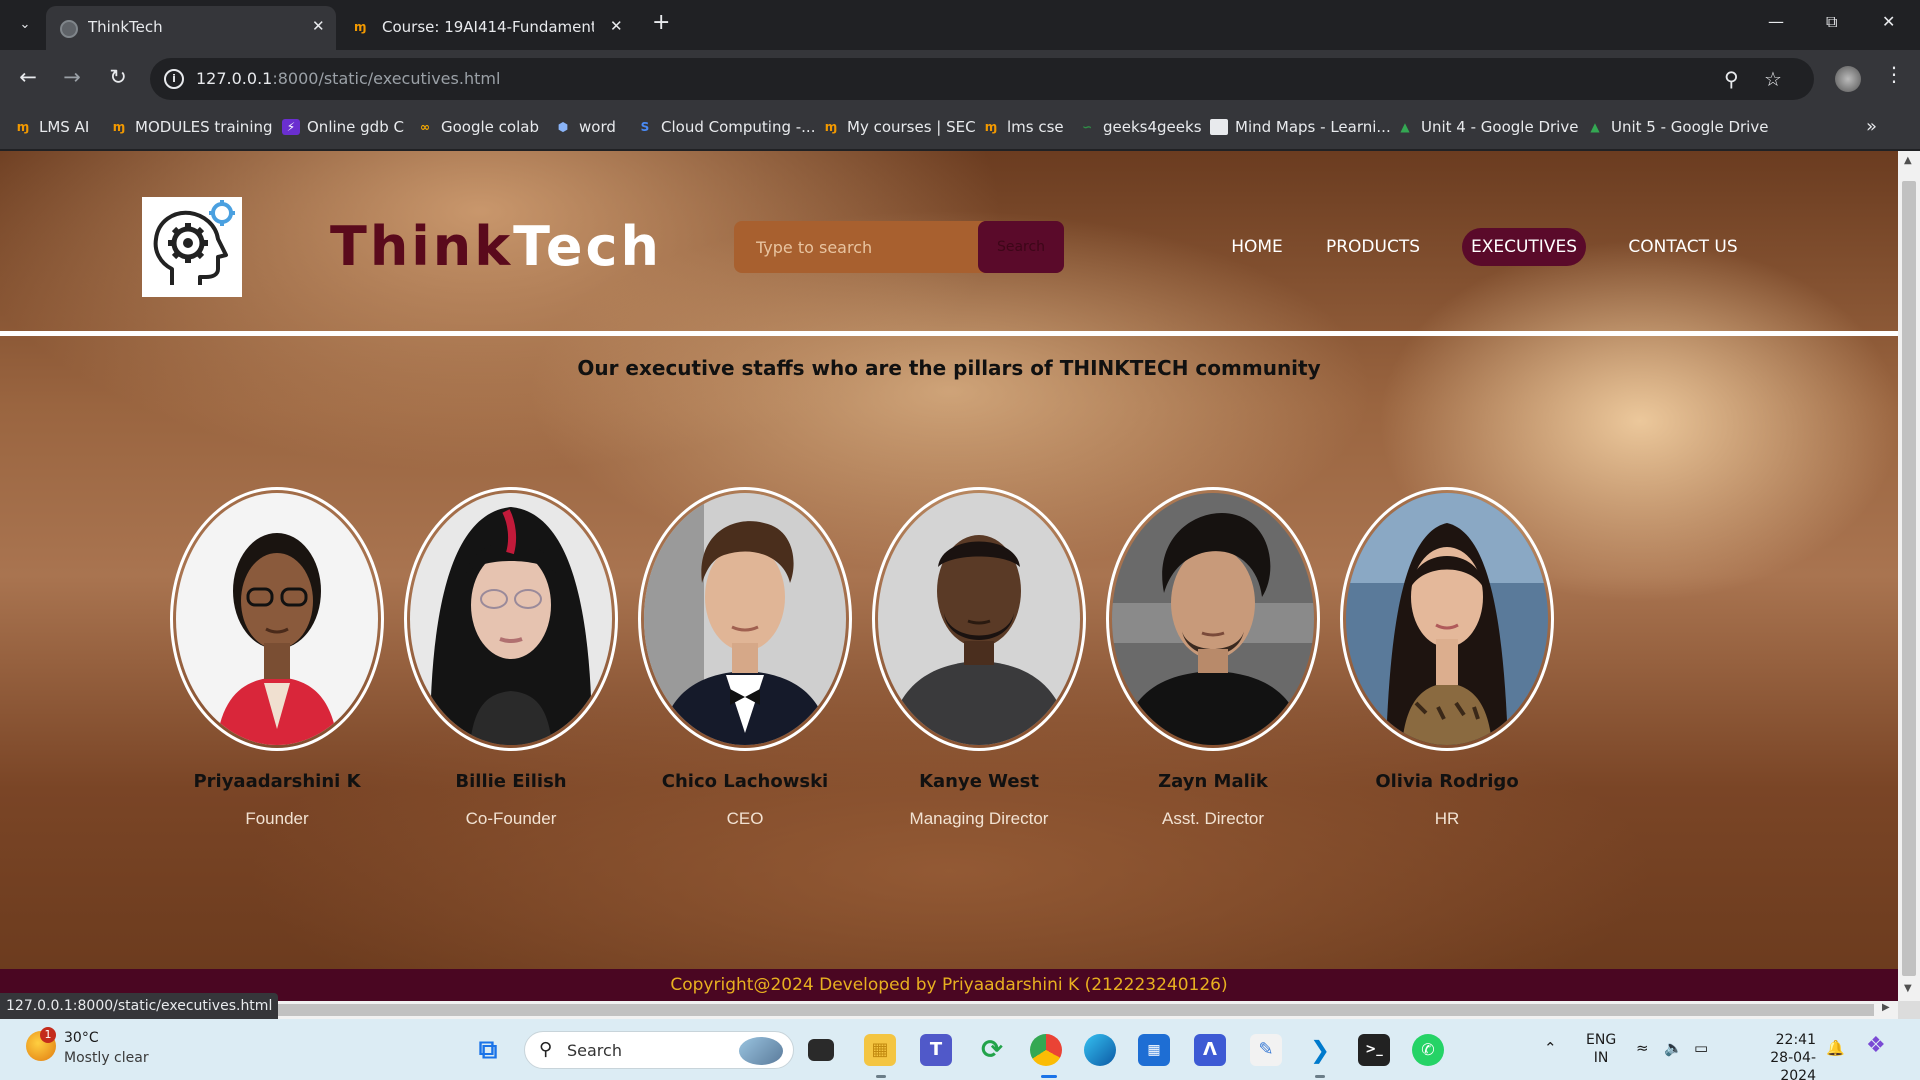 Image resolution: width=1920 pixels, height=1080 pixels. Describe the element at coordinates (348, 78) in the screenshot. I see `url-text: 127.0.0.1:8000/static/executives.html` at that location.